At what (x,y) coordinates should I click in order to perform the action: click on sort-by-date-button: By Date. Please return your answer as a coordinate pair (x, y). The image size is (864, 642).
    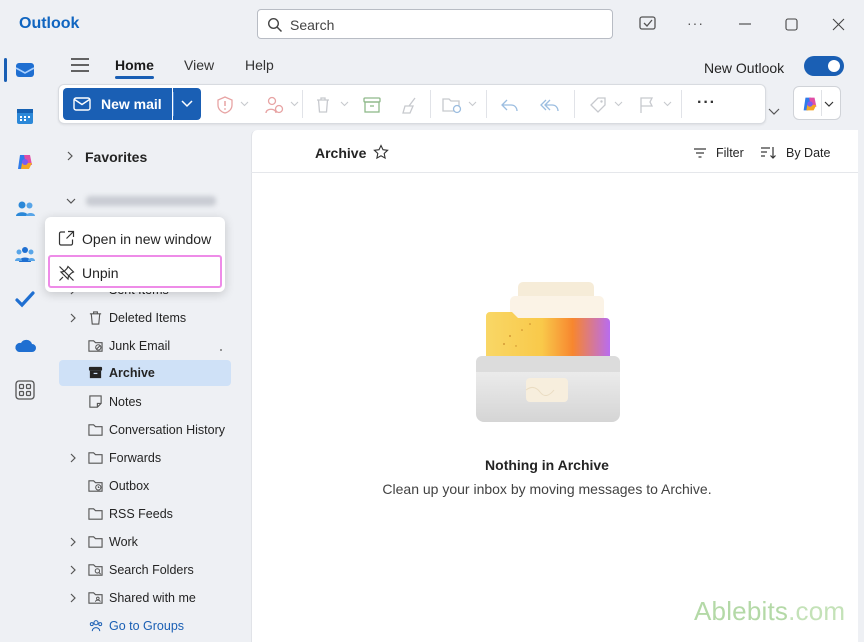
    Looking at the image, I should click on (808, 153).